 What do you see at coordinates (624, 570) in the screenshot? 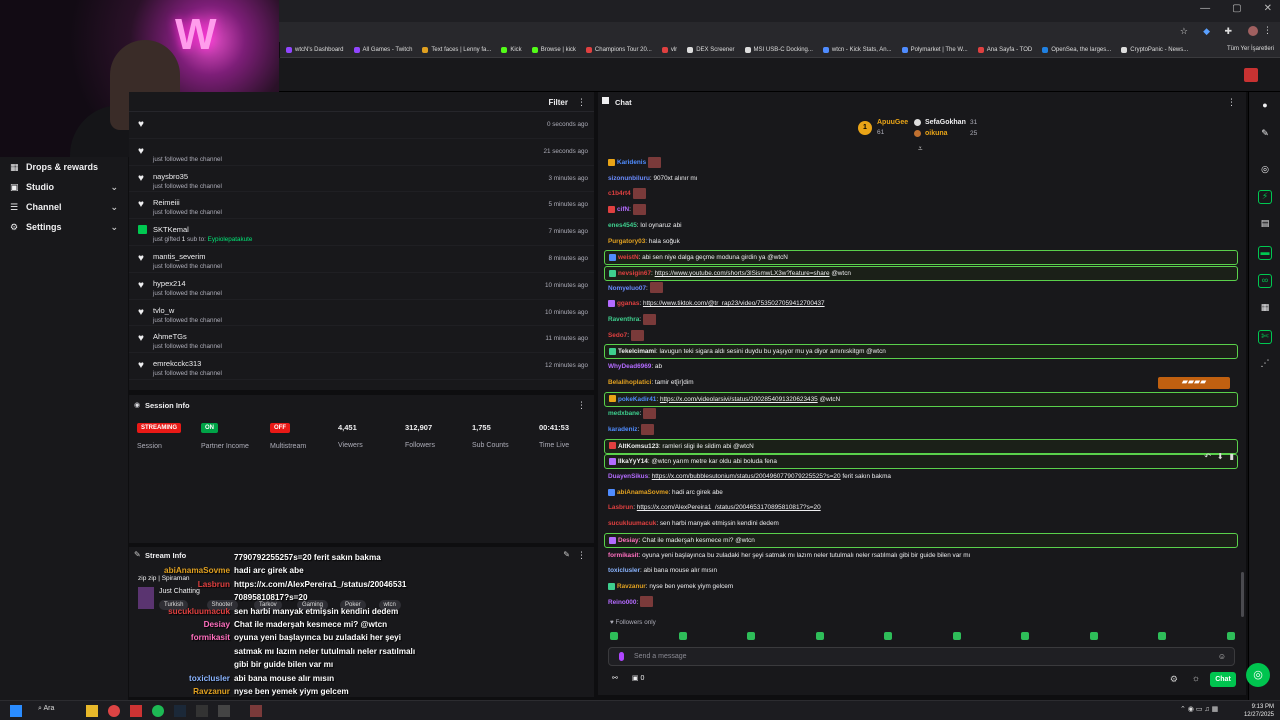
I see `chat-username: toxiclusler` at bounding box center [624, 570].